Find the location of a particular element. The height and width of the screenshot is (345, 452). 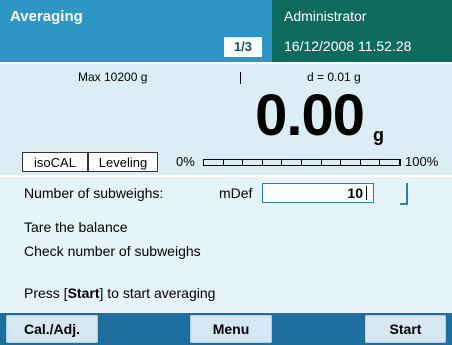

instruction-tare: Tare the balance is located at coordinates (76, 227).